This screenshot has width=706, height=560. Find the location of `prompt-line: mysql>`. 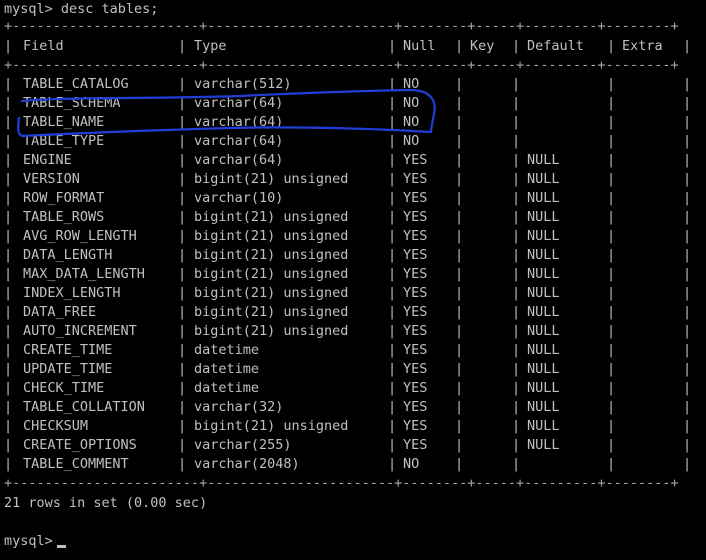

prompt-line: mysql> is located at coordinates (35, 541).